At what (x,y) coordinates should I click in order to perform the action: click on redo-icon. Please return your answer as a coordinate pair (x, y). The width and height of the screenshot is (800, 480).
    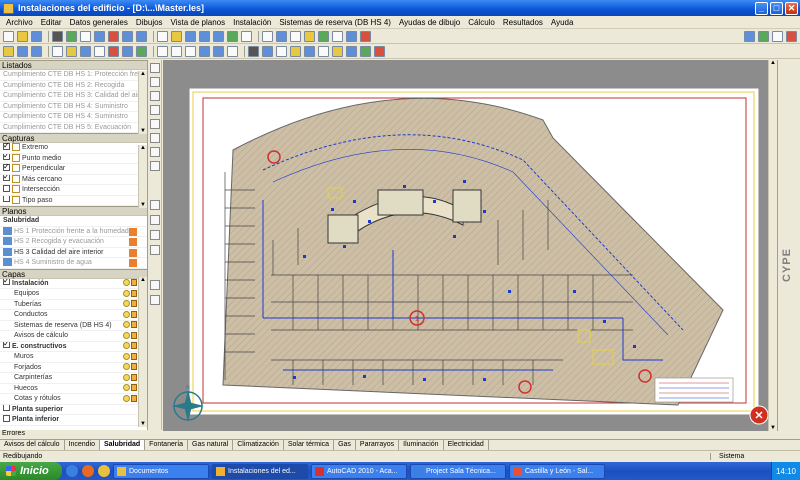
    Looking at the image, I should click on (141, 36).